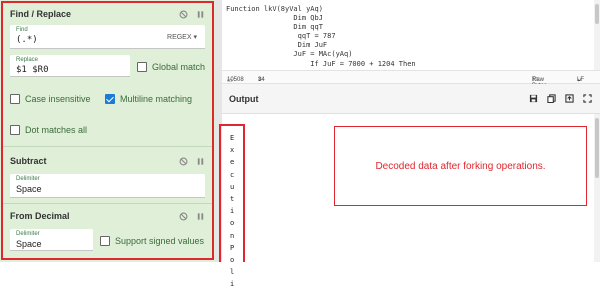 The height and width of the screenshot is (291, 600). I want to click on input-stats-bar: ▭ 10508 ≡ 34 Tт Raw Bytes ↵ LF, so click(411, 79).